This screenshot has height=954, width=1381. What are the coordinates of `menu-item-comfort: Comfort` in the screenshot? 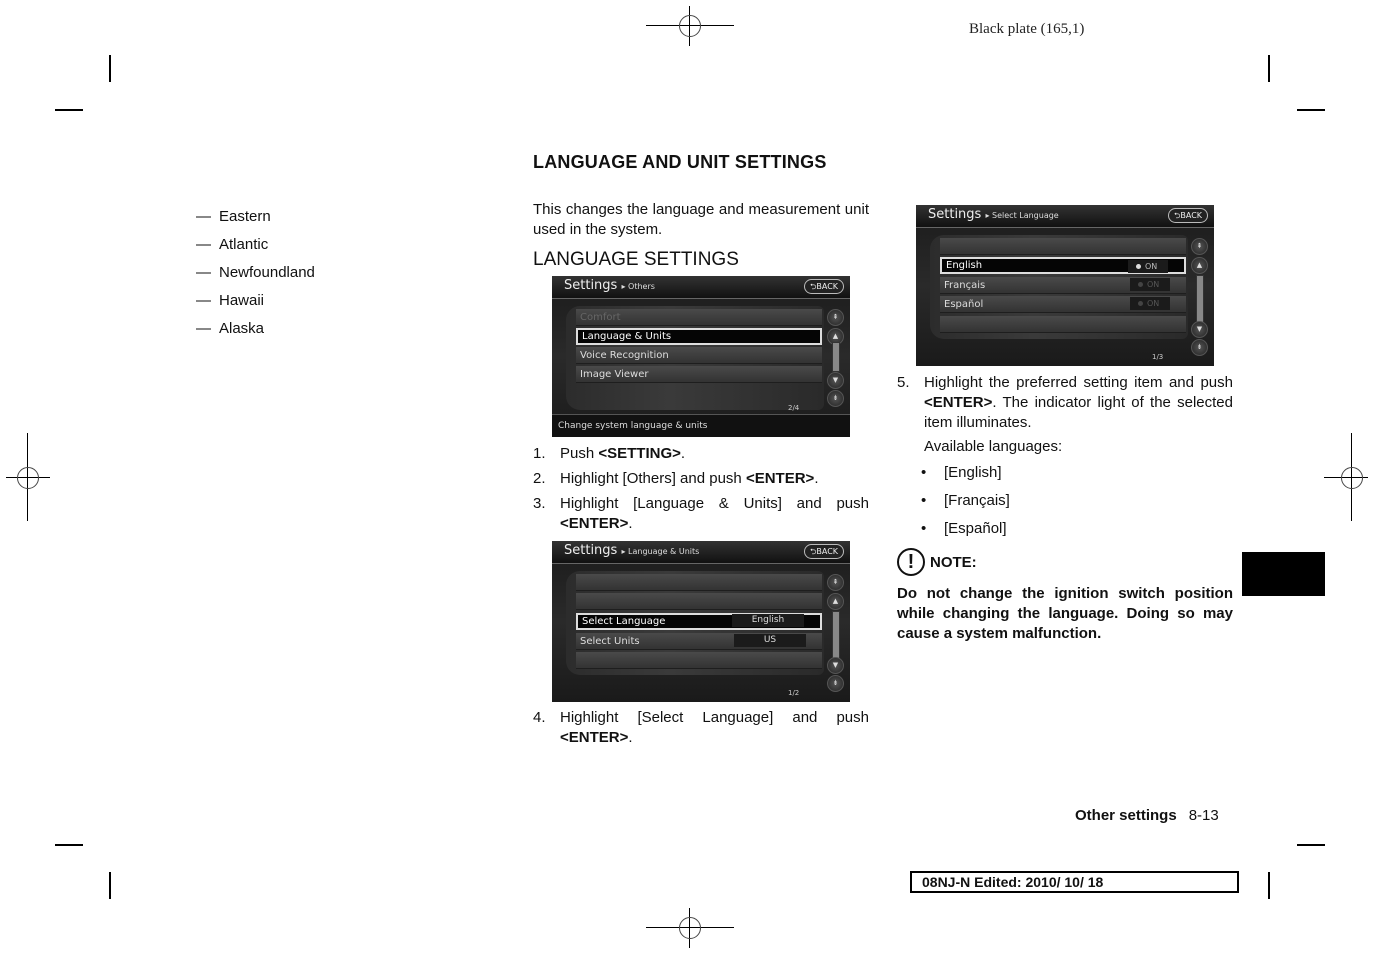 It's located at (699, 317).